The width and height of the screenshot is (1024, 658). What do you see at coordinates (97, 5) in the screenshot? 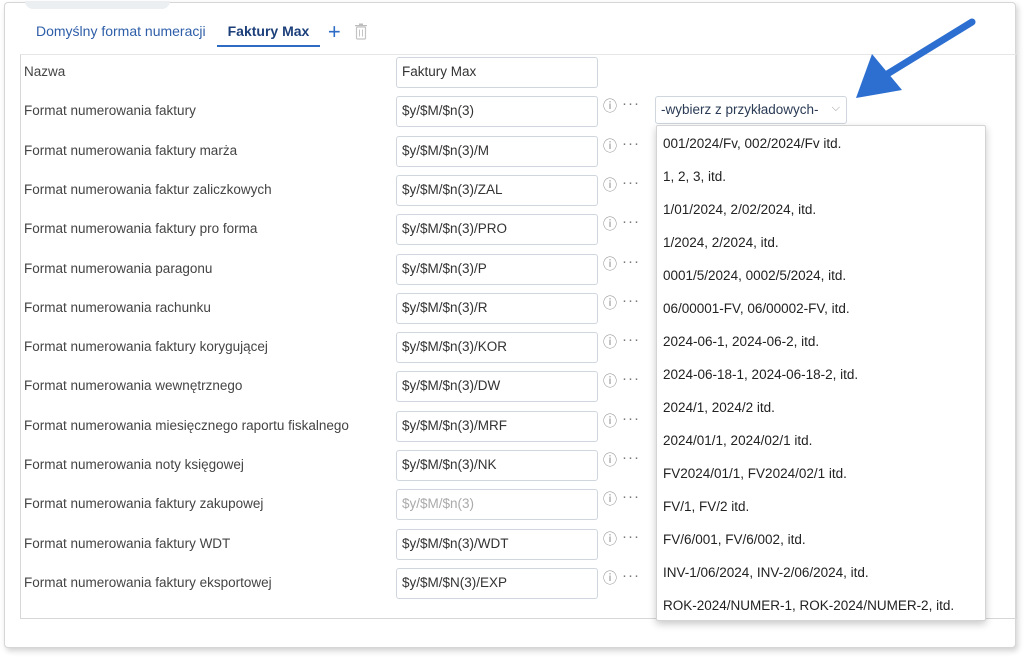
I see `top-tab-stub` at bounding box center [97, 5].